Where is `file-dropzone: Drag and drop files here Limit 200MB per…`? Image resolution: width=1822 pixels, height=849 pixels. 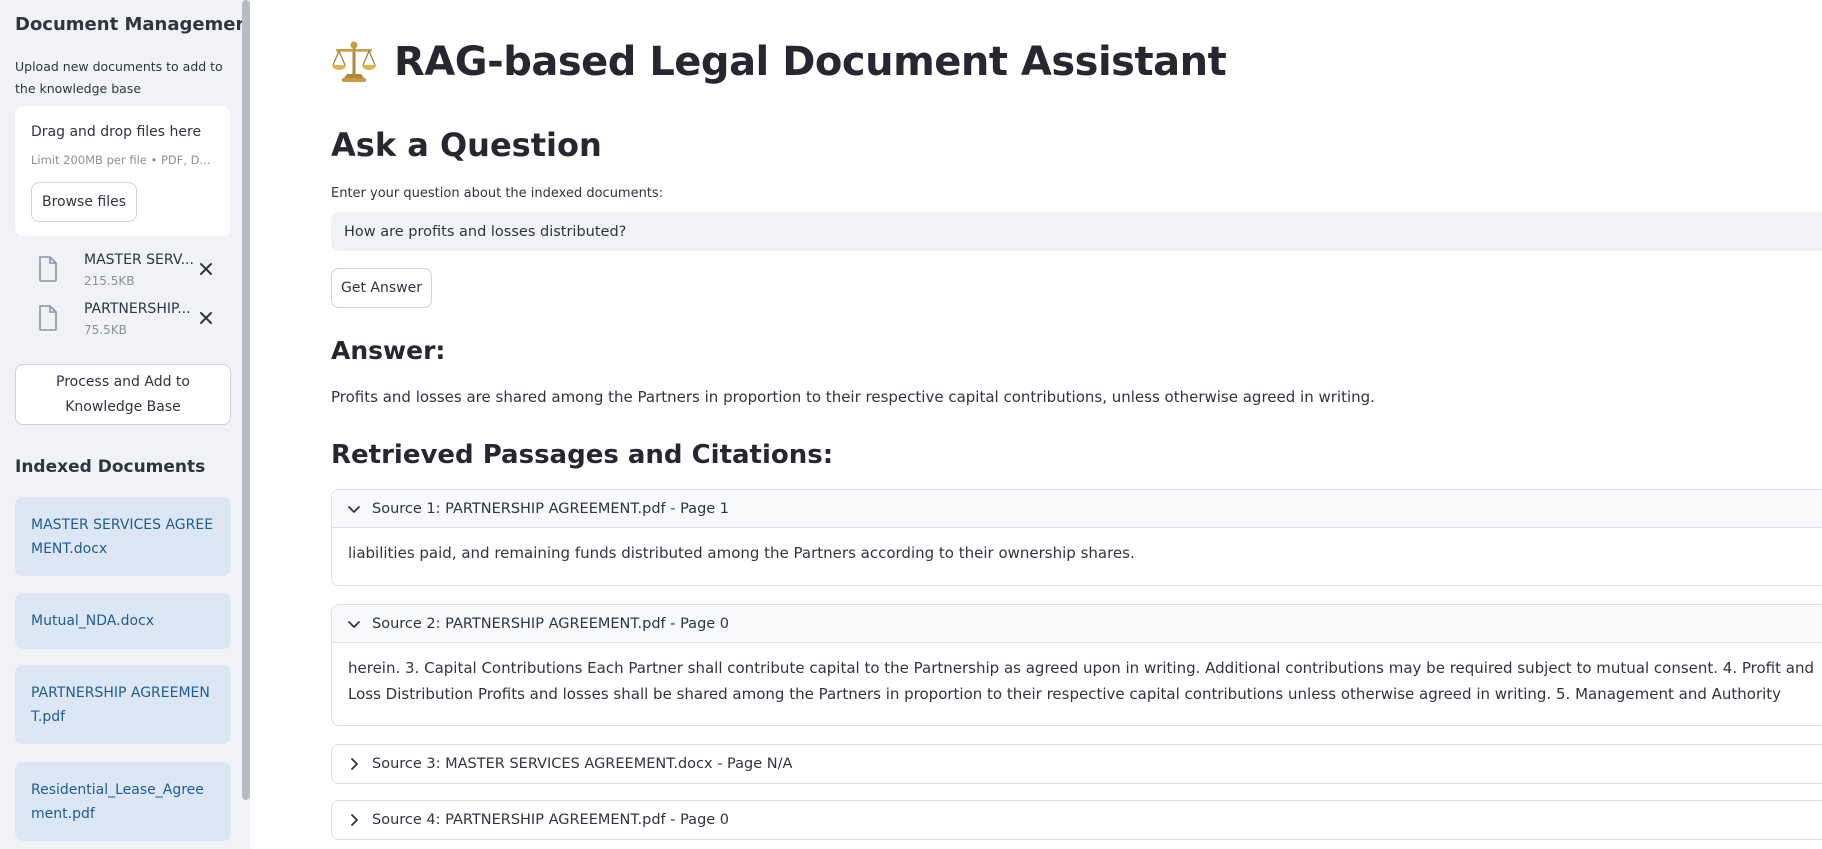 file-dropzone: Drag and drop files here Limit 200MB per… is located at coordinates (122, 171).